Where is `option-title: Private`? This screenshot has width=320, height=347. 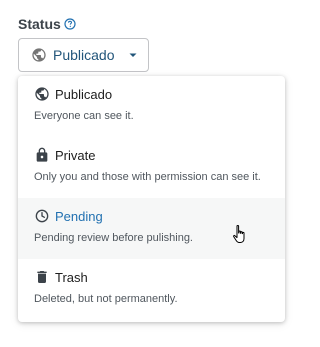 option-title: Private is located at coordinates (75, 155).